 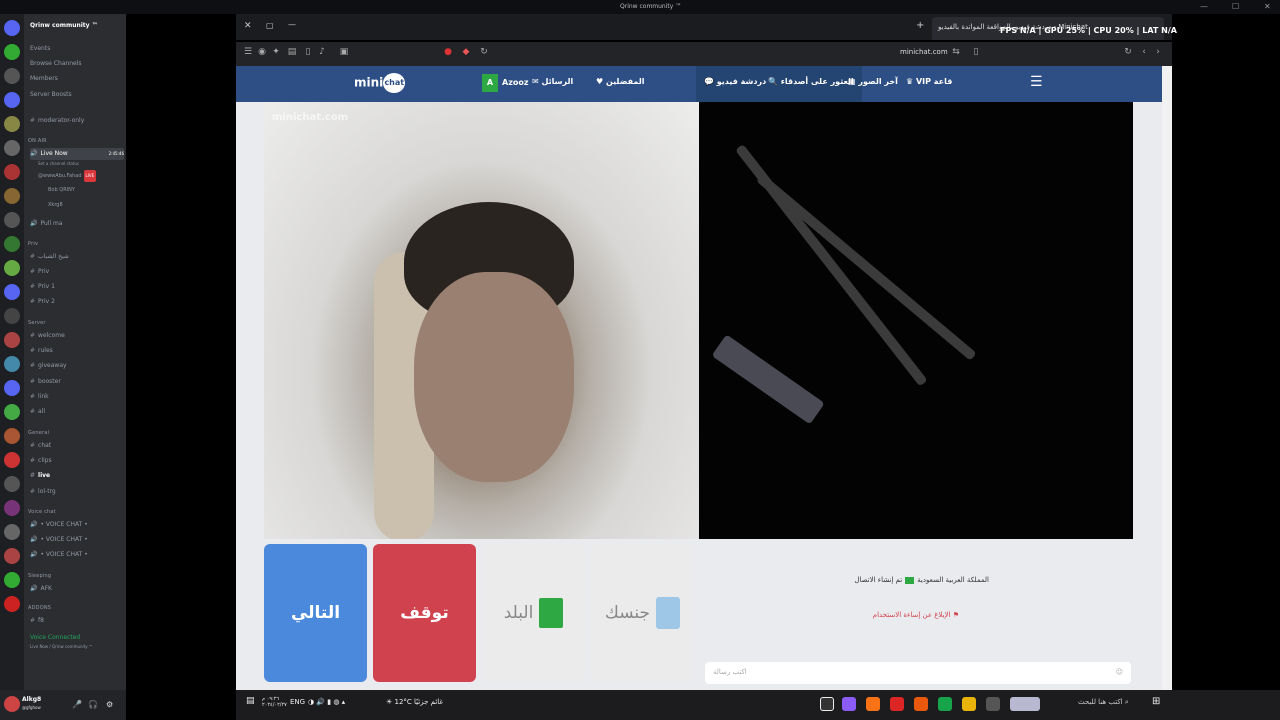 I want to click on back-icon: ‹, so click(x=1144, y=53).